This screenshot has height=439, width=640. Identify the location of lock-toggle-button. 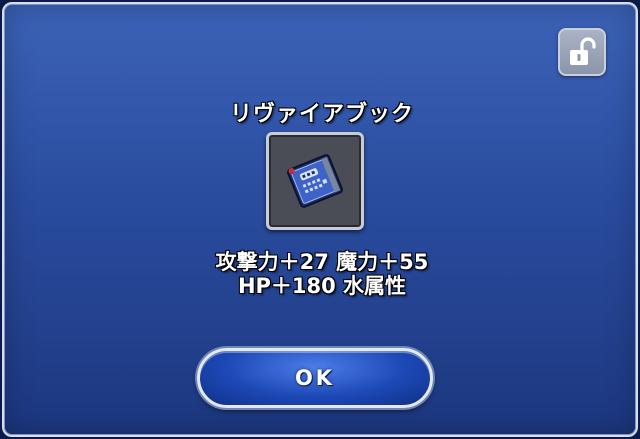
(582, 52).